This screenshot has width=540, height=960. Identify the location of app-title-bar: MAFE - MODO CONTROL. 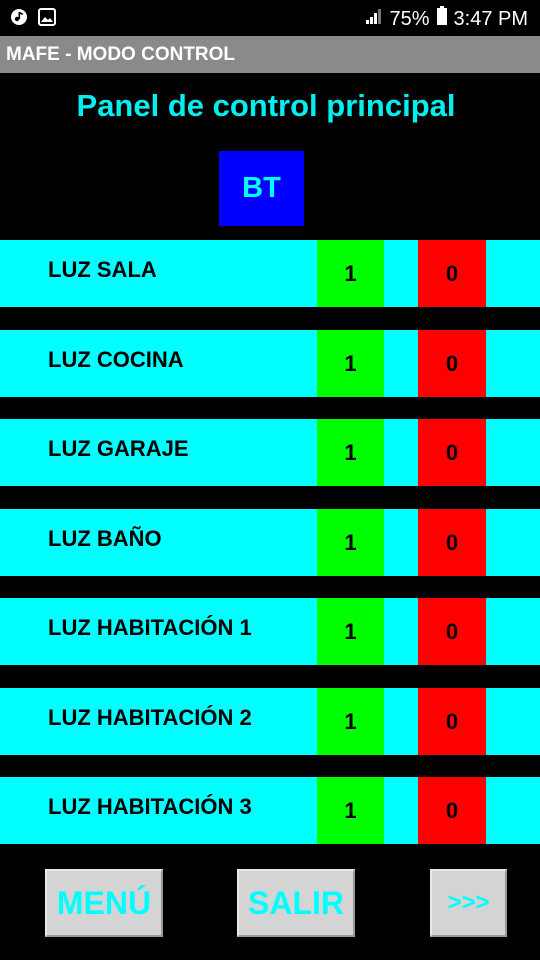
(270, 54).